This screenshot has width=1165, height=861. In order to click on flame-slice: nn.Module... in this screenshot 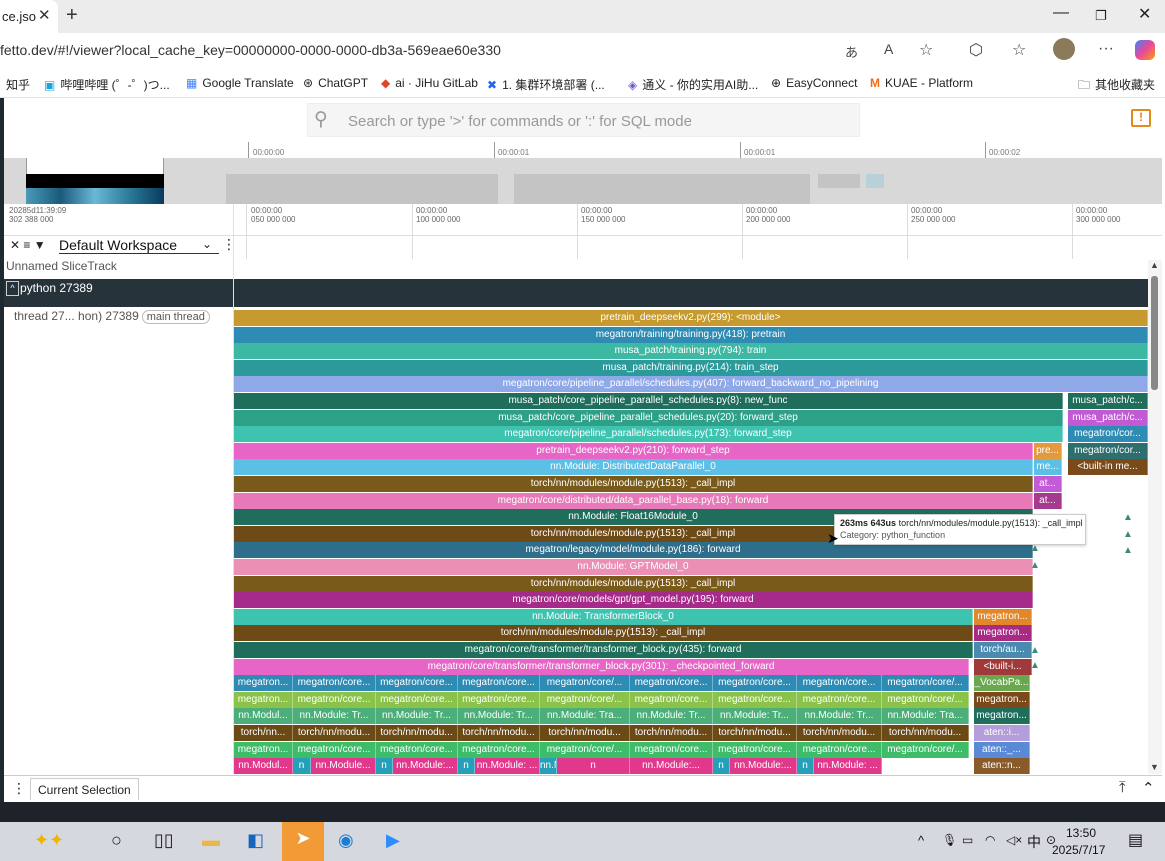, I will do `click(343, 766)`.